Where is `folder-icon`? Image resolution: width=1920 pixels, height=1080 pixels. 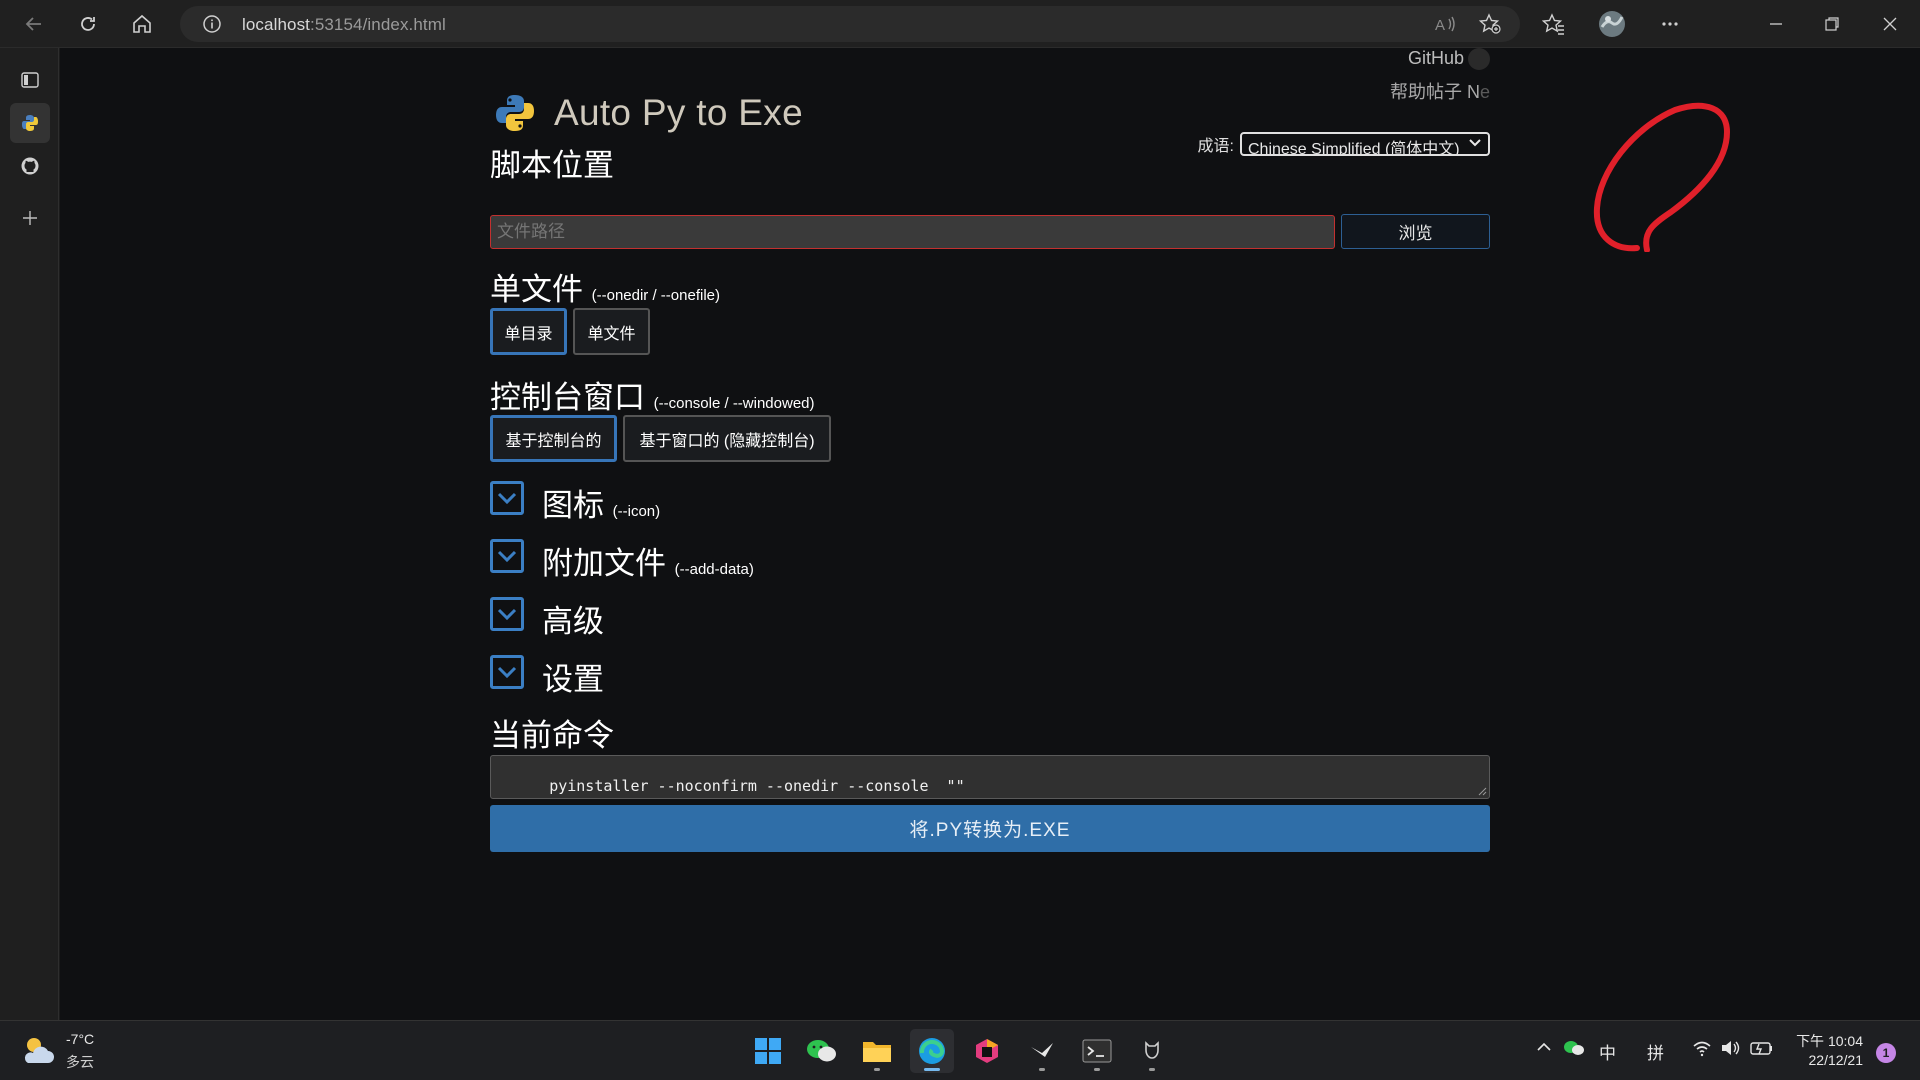
folder-icon is located at coordinates (877, 1052).